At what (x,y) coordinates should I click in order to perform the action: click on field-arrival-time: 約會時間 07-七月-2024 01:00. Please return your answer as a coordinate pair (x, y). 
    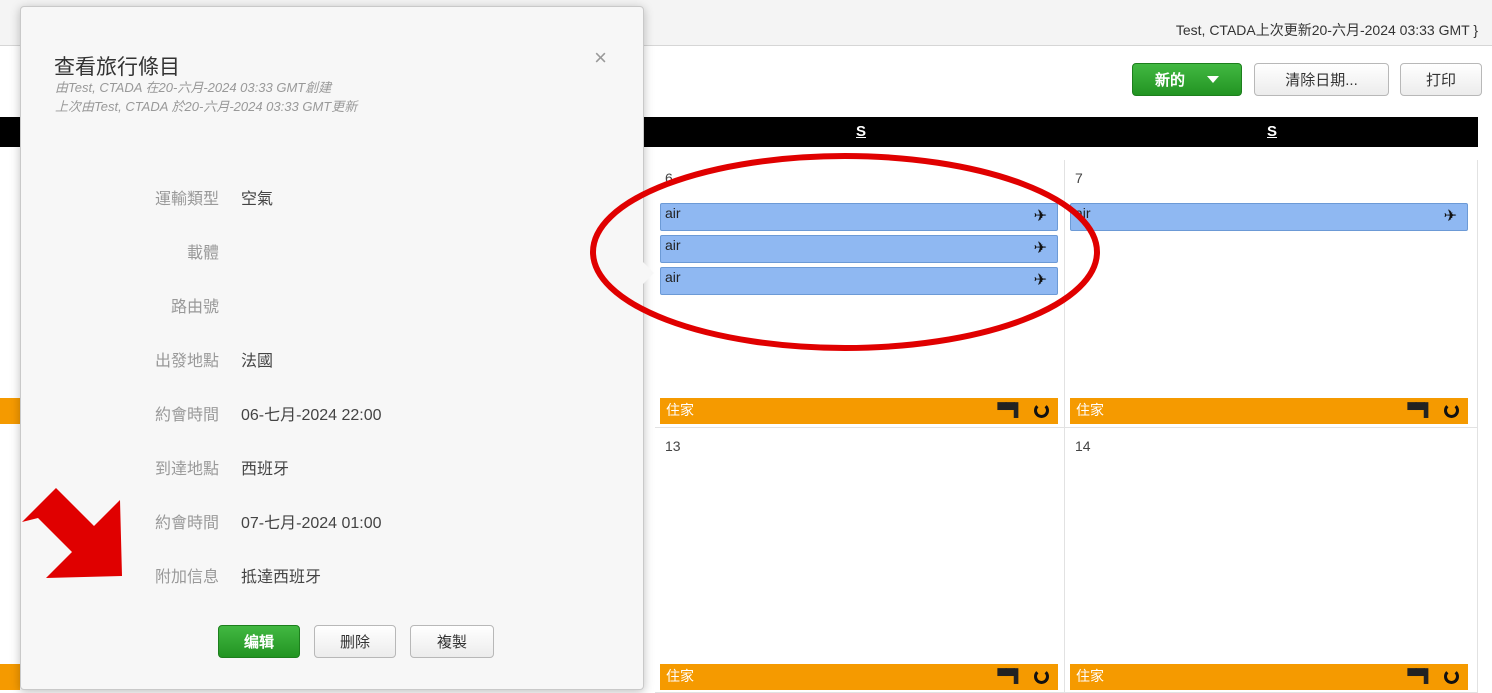
    Looking at the image, I should click on (321, 521).